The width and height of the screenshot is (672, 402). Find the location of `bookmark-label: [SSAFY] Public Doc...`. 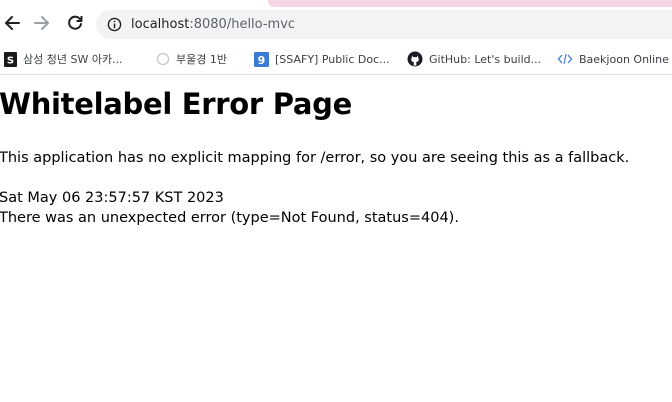

bookmark-label: [SSAFY] Public Doc... is located at coordinates (332, 59).